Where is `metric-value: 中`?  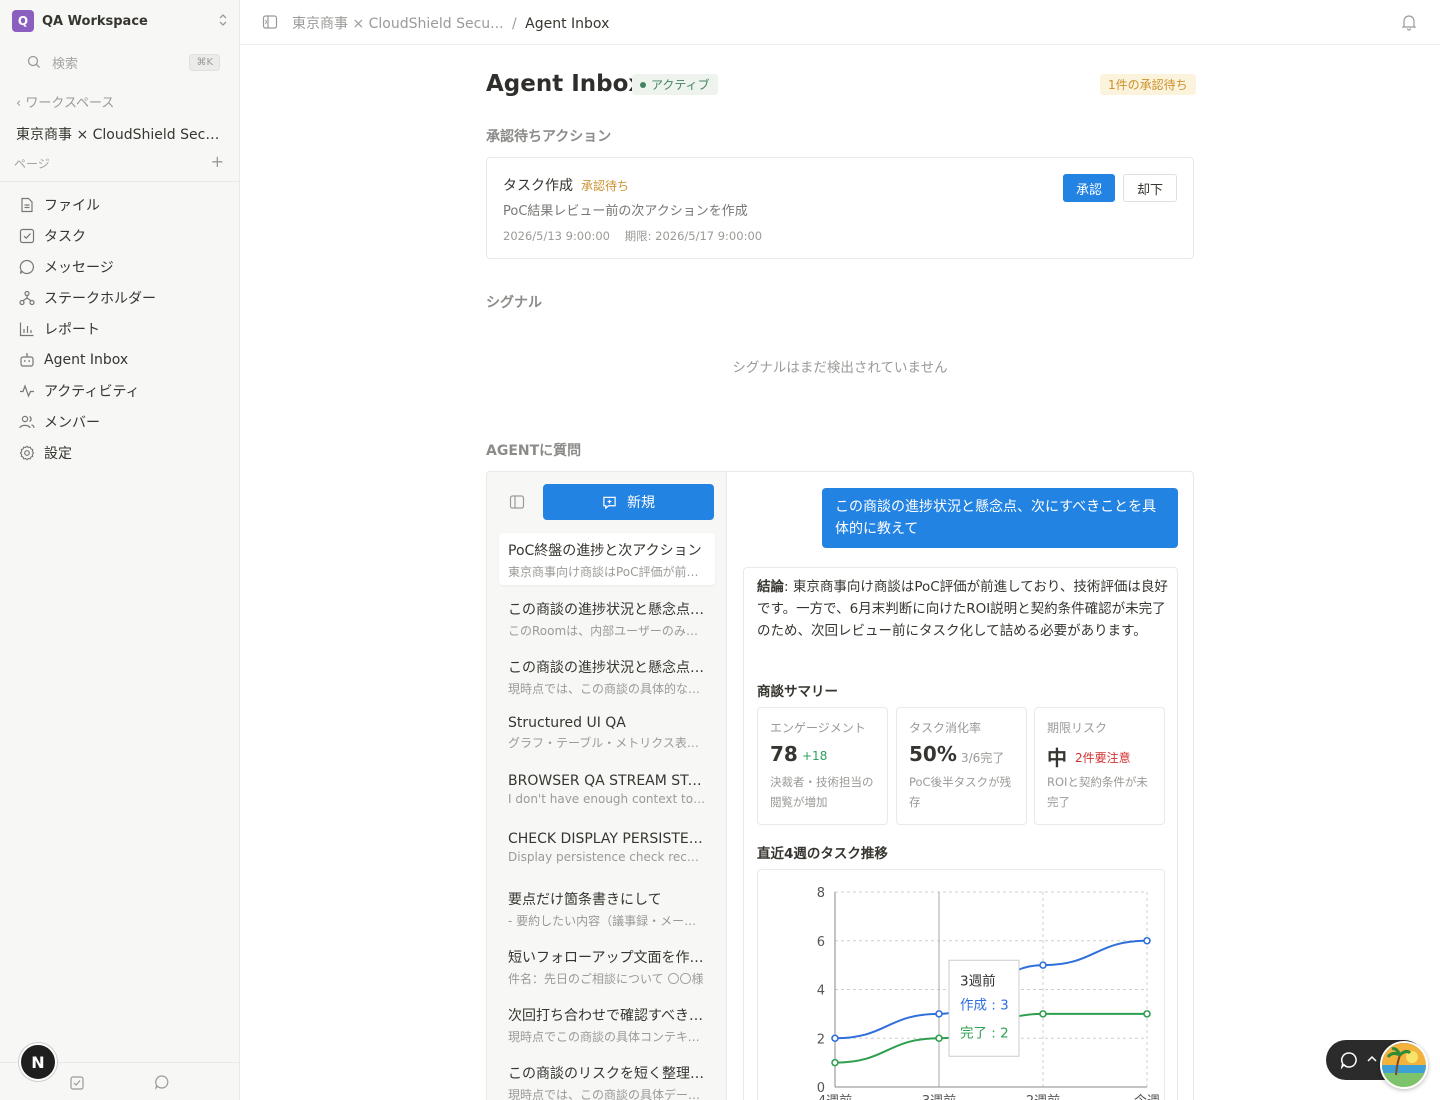 metric-value: 中 is located at coordinates (1057, 758).